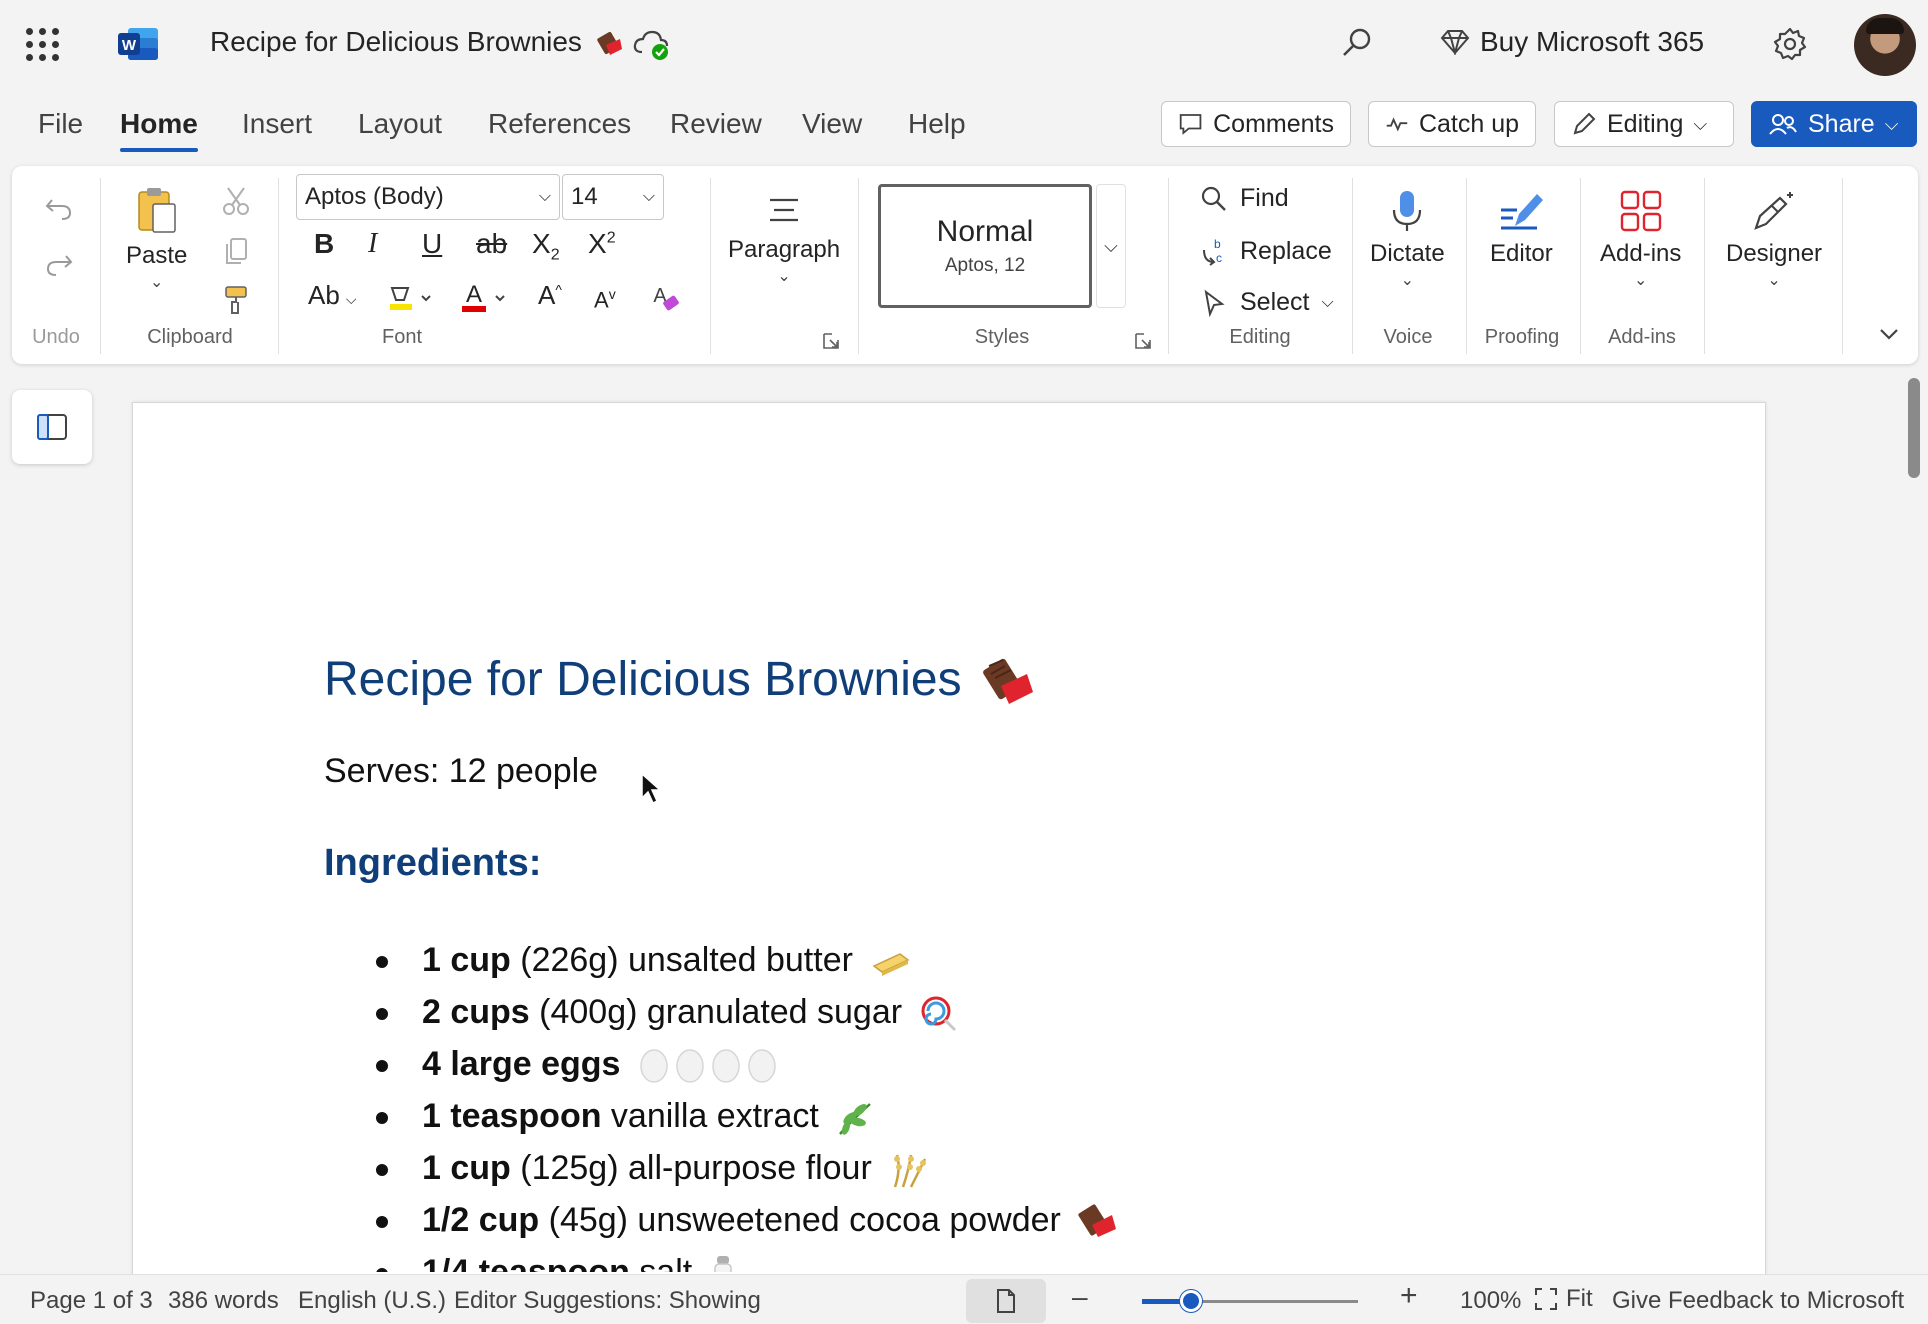 The image size is (1928, 1324). What do you see at coordinates (332, 295) in the screenshot?
I see `change-case-icon: Ab ⌵` at bounding box center [332, 295].